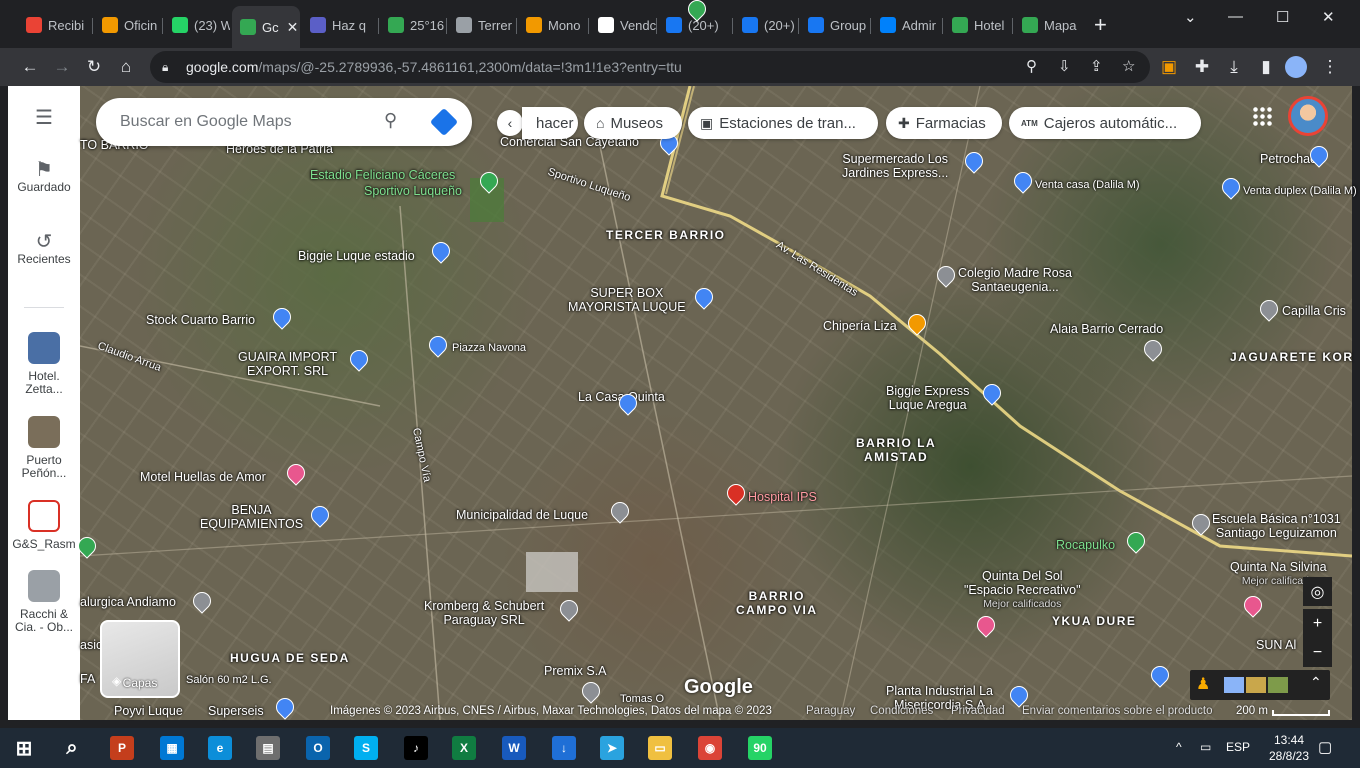 The height and width of the screenshot is (768, 1360). I want to click on zoom-out-button: −, so click(1317, 652).